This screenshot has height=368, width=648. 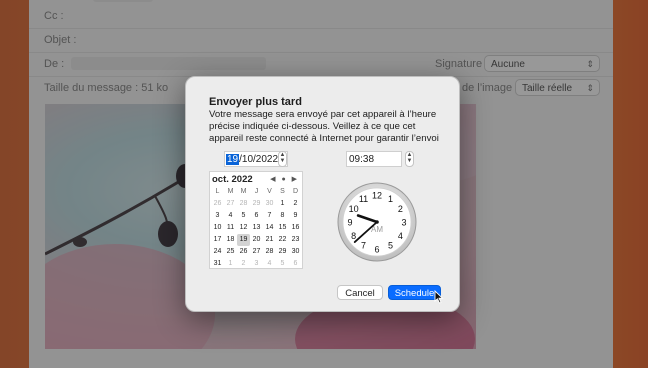 I want to click on calendar-day: 10, so click(x=217, y=228).